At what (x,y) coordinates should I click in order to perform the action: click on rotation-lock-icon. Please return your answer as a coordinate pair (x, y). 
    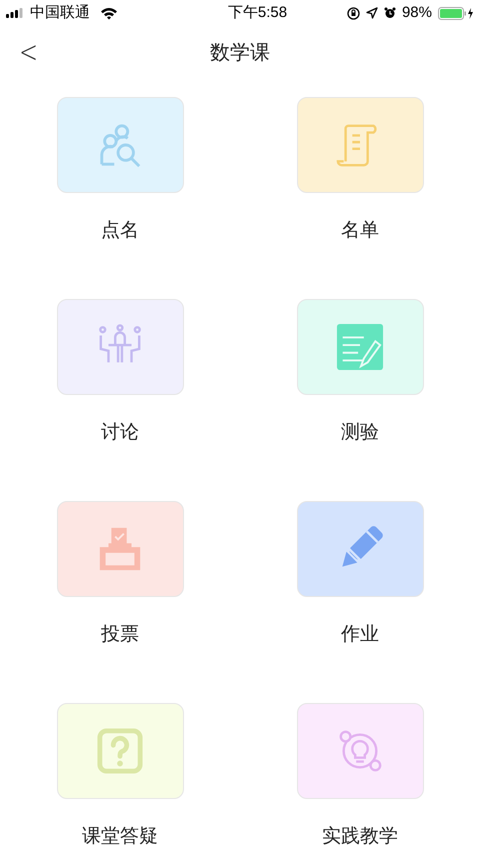
    Looking at the image, I should click on (353, 13).